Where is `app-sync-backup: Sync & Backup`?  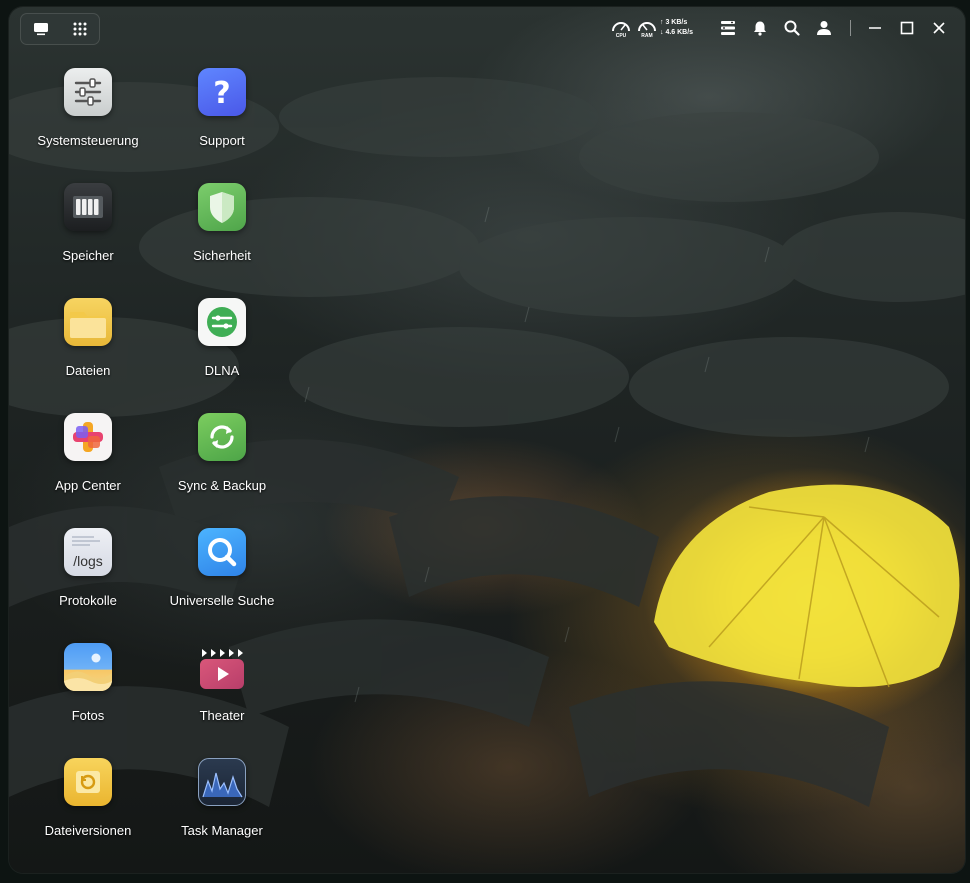 app-sync-backup: Sync & Backup is located at coordinates (222, 453).